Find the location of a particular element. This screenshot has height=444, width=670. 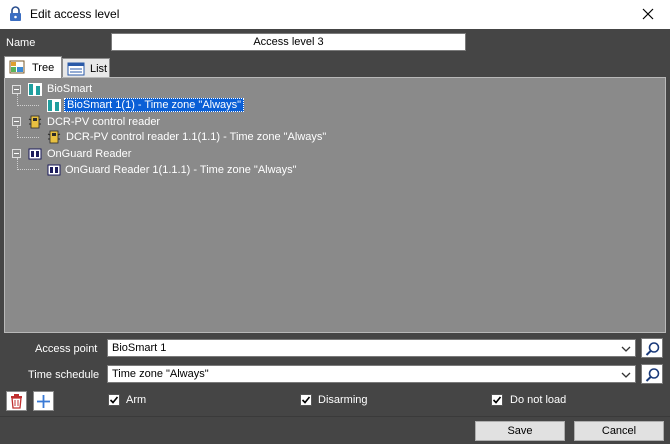

tab-tree-label: Tree is located at coordinates (43, 68).